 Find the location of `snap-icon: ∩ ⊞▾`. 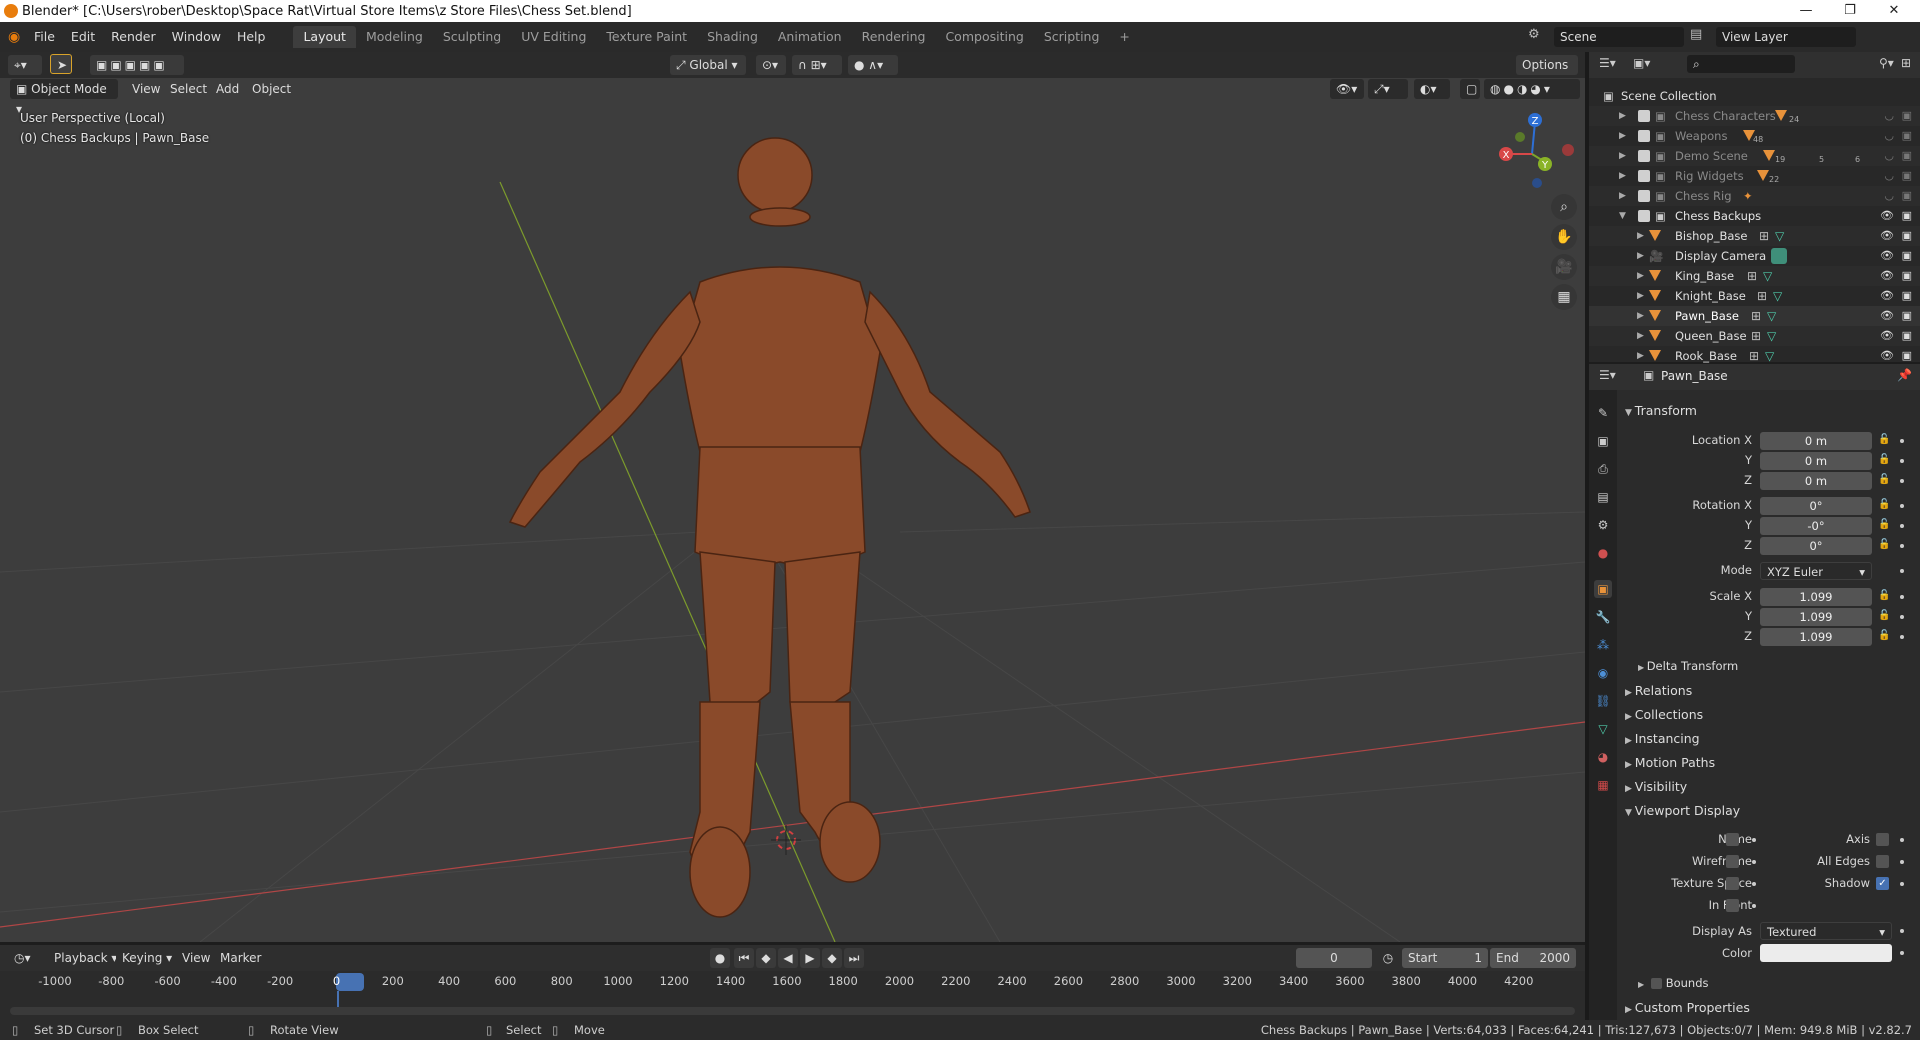

snap-icon: ∩ ⊞▾ is located at coordinates (817, 65).